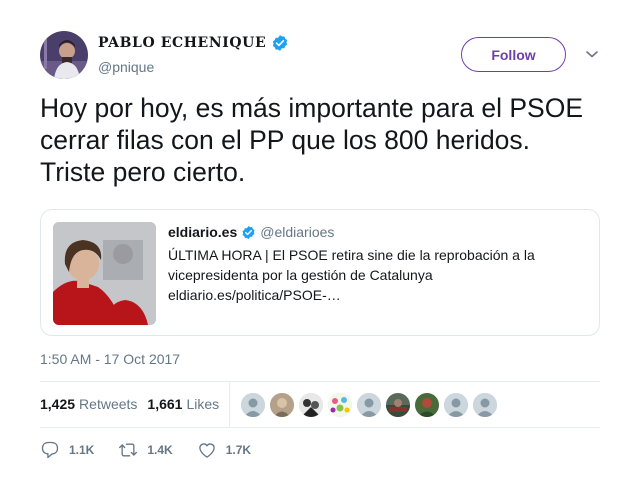 The height and width of the screenshot is (490, 640). I want to click on quoted-tweet-thumbnail, so click(104, 273).